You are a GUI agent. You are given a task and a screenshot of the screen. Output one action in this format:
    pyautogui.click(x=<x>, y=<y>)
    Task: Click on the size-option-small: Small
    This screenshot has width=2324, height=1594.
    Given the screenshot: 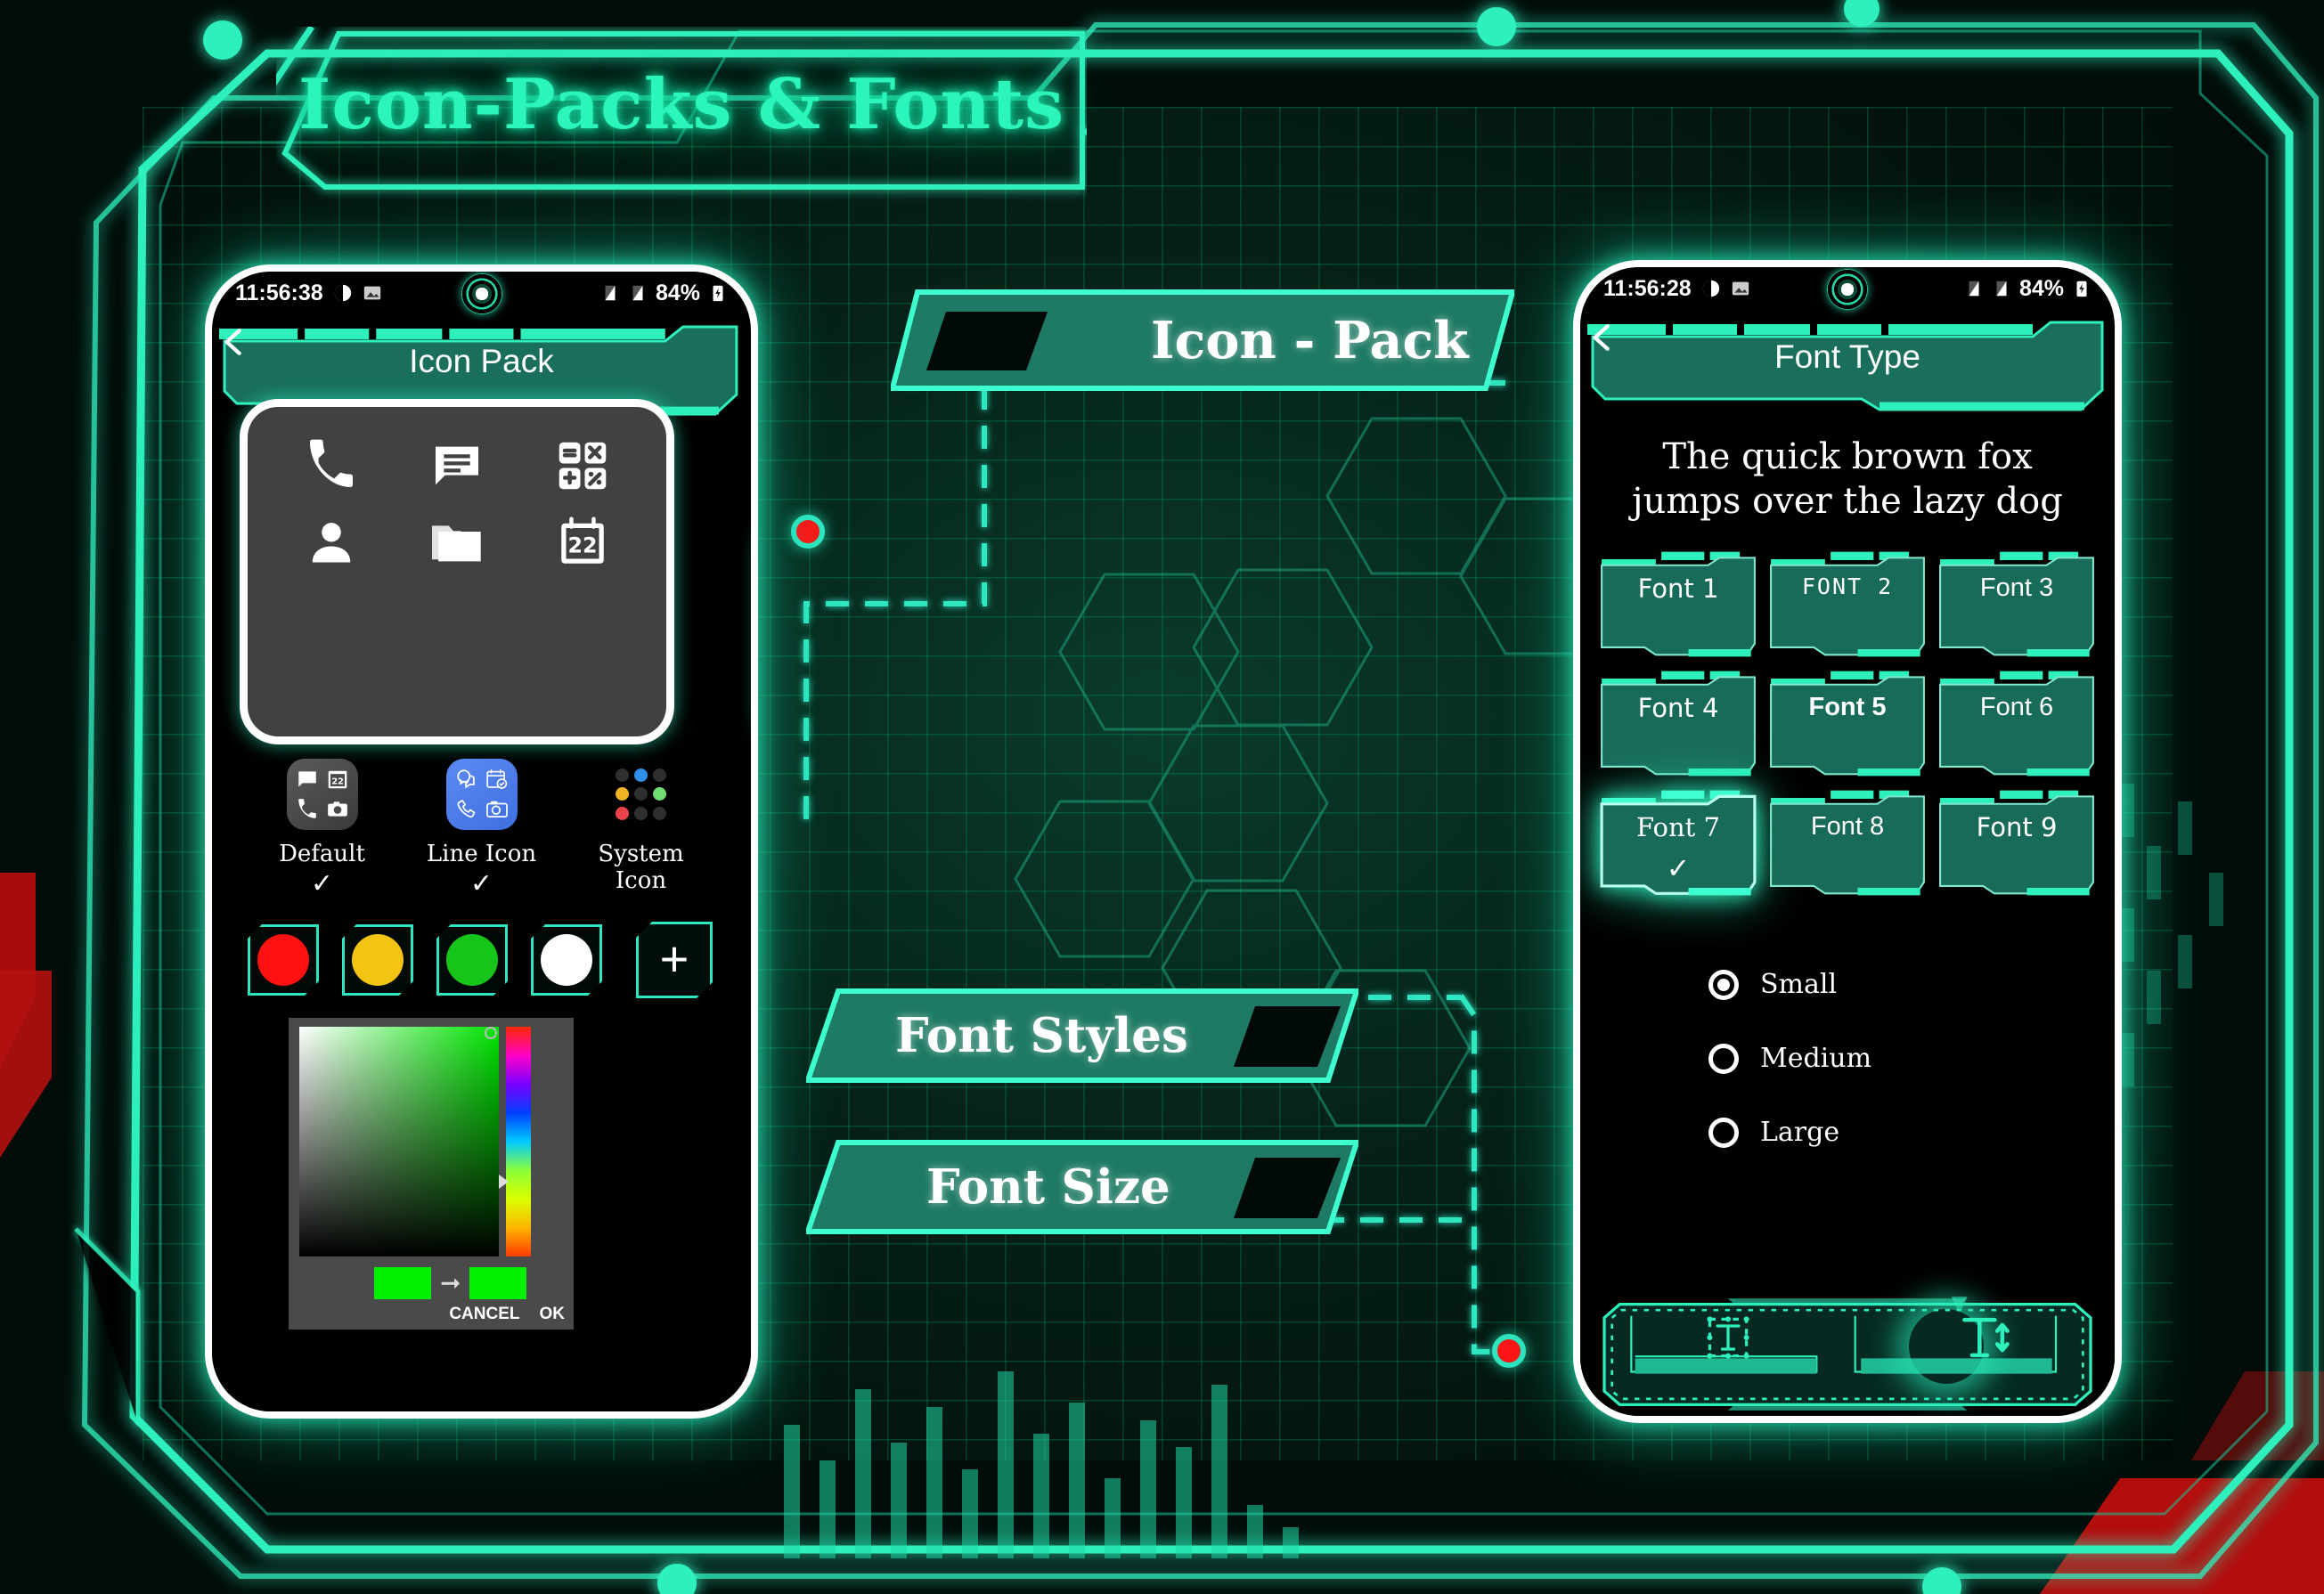 What is the action you would take?
    pyautogui.click(x=1901, y=984)
    